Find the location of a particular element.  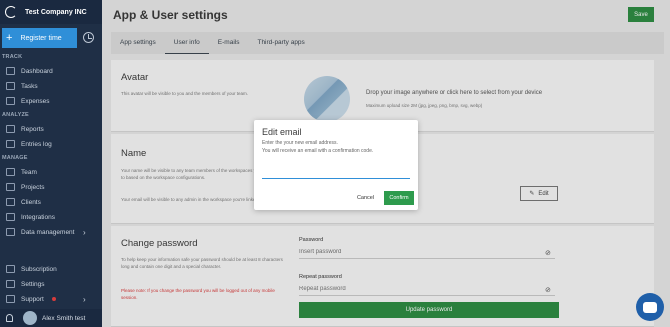

reports-icon is located at coordinates (10, 129).